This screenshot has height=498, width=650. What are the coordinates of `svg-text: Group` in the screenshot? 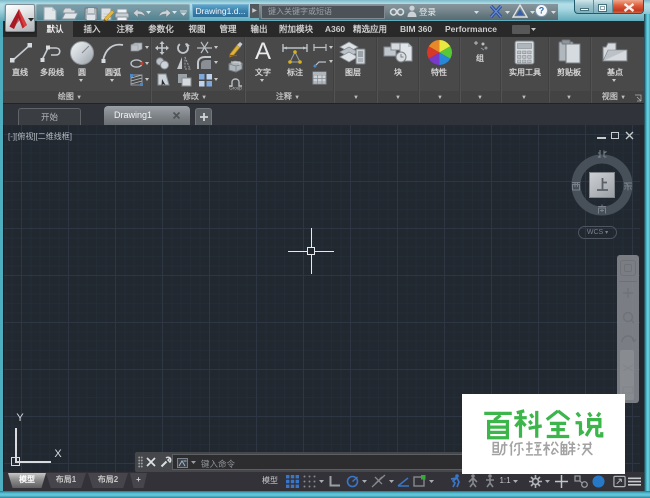 It's located at (235, 88).